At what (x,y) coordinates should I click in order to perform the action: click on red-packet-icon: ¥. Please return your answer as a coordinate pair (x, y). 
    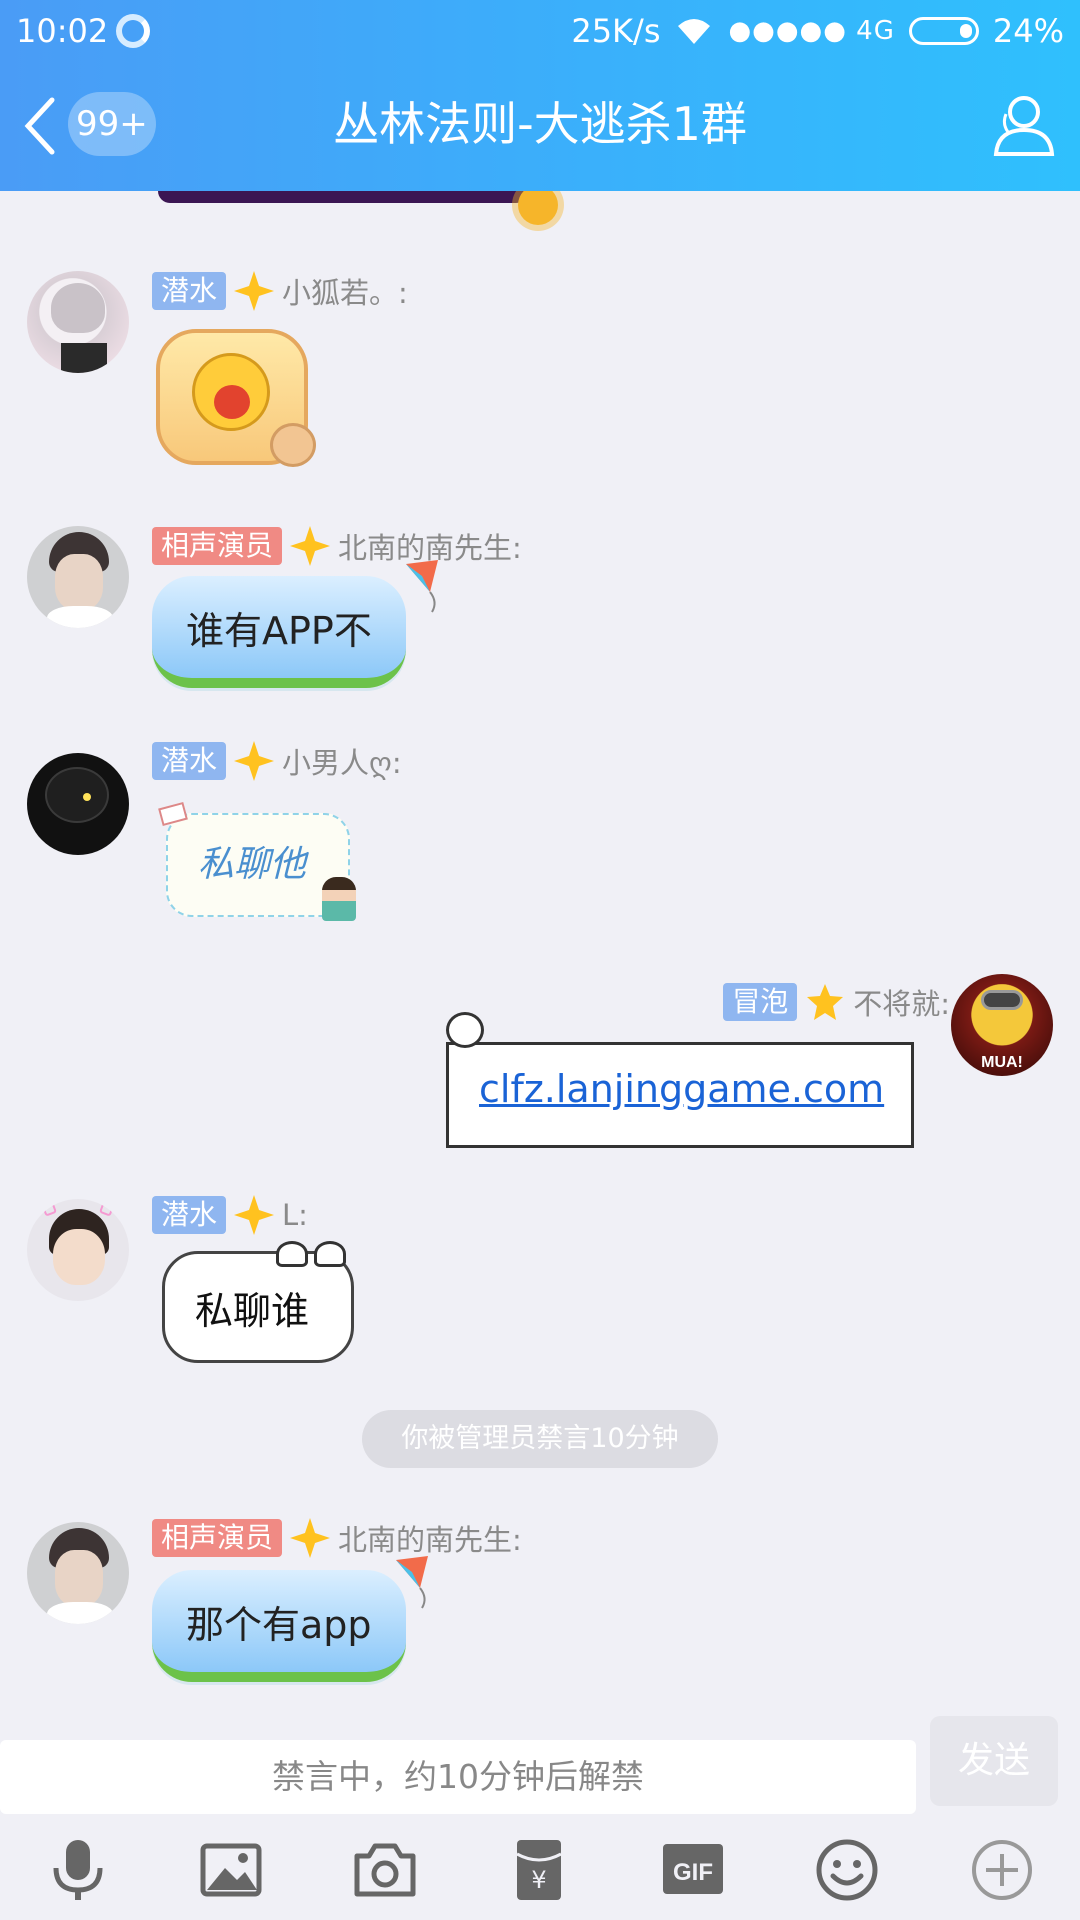
    Looking at the image, I should click on (539, 1870).